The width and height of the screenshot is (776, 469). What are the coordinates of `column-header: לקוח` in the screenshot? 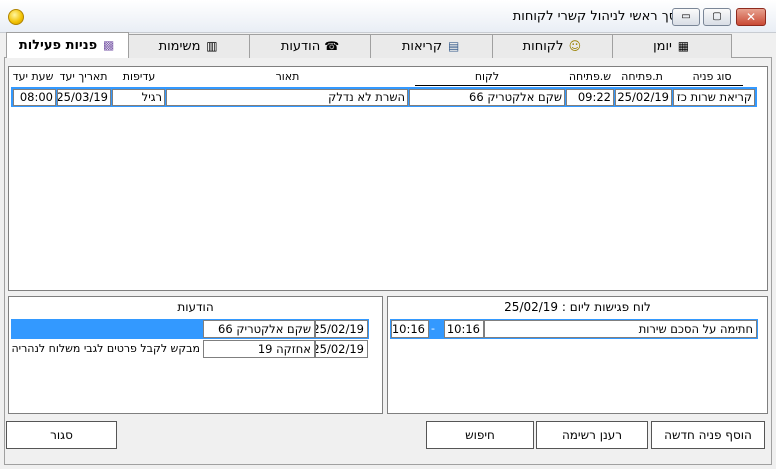 It's located at (487, 77).